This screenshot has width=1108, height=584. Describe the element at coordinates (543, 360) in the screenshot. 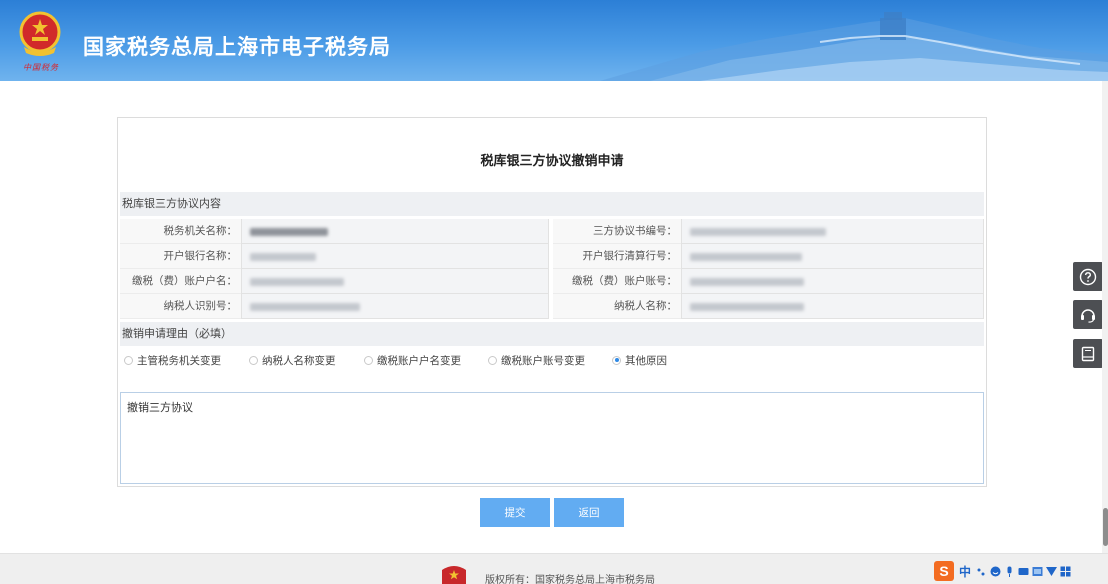

I see `reason-label: 缴税账户账号变更` at that location.